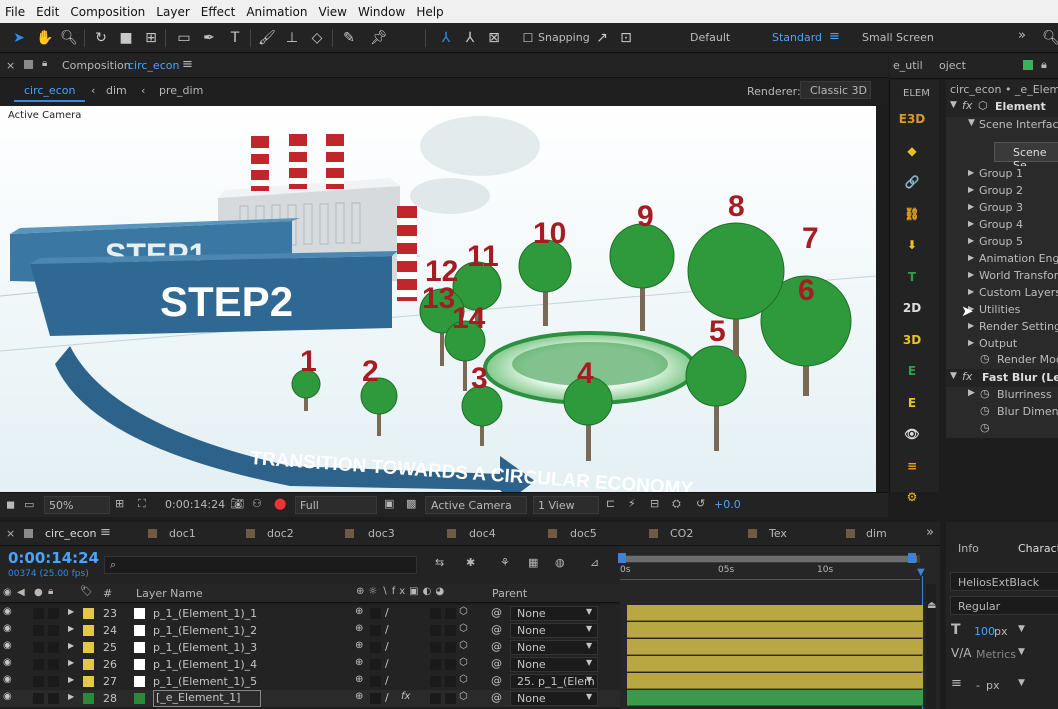 Image resolution: width=1058 pixels, height=709 pixels. I want to click on workspace-small-screen: Small Screen, so click(898, 37).